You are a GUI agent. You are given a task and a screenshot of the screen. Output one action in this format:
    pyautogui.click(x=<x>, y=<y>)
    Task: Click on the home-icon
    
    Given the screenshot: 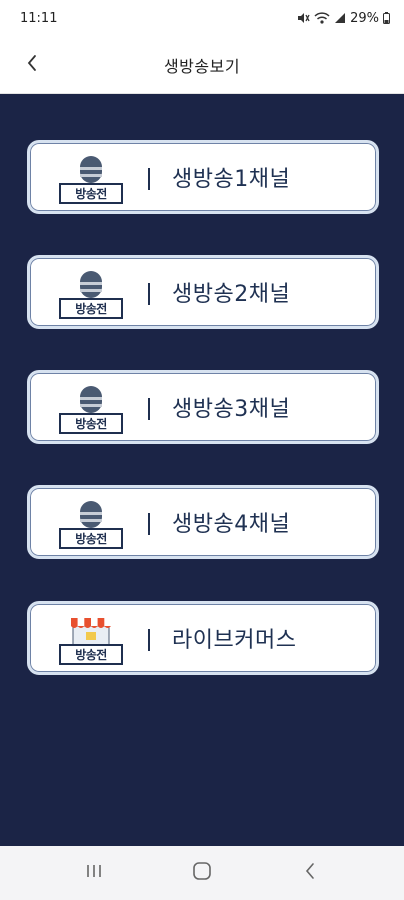 What is the action you would take?
    pyautogui.click(x=202, y=873)
    